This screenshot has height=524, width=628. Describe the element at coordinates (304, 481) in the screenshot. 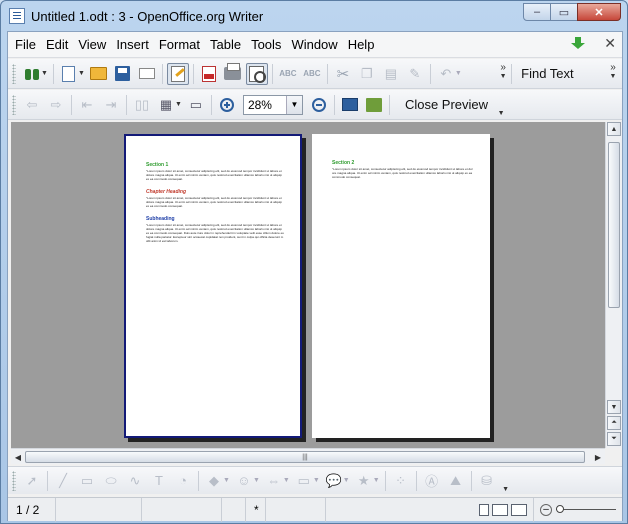

I see `flowchart-button: ▭` at that location.